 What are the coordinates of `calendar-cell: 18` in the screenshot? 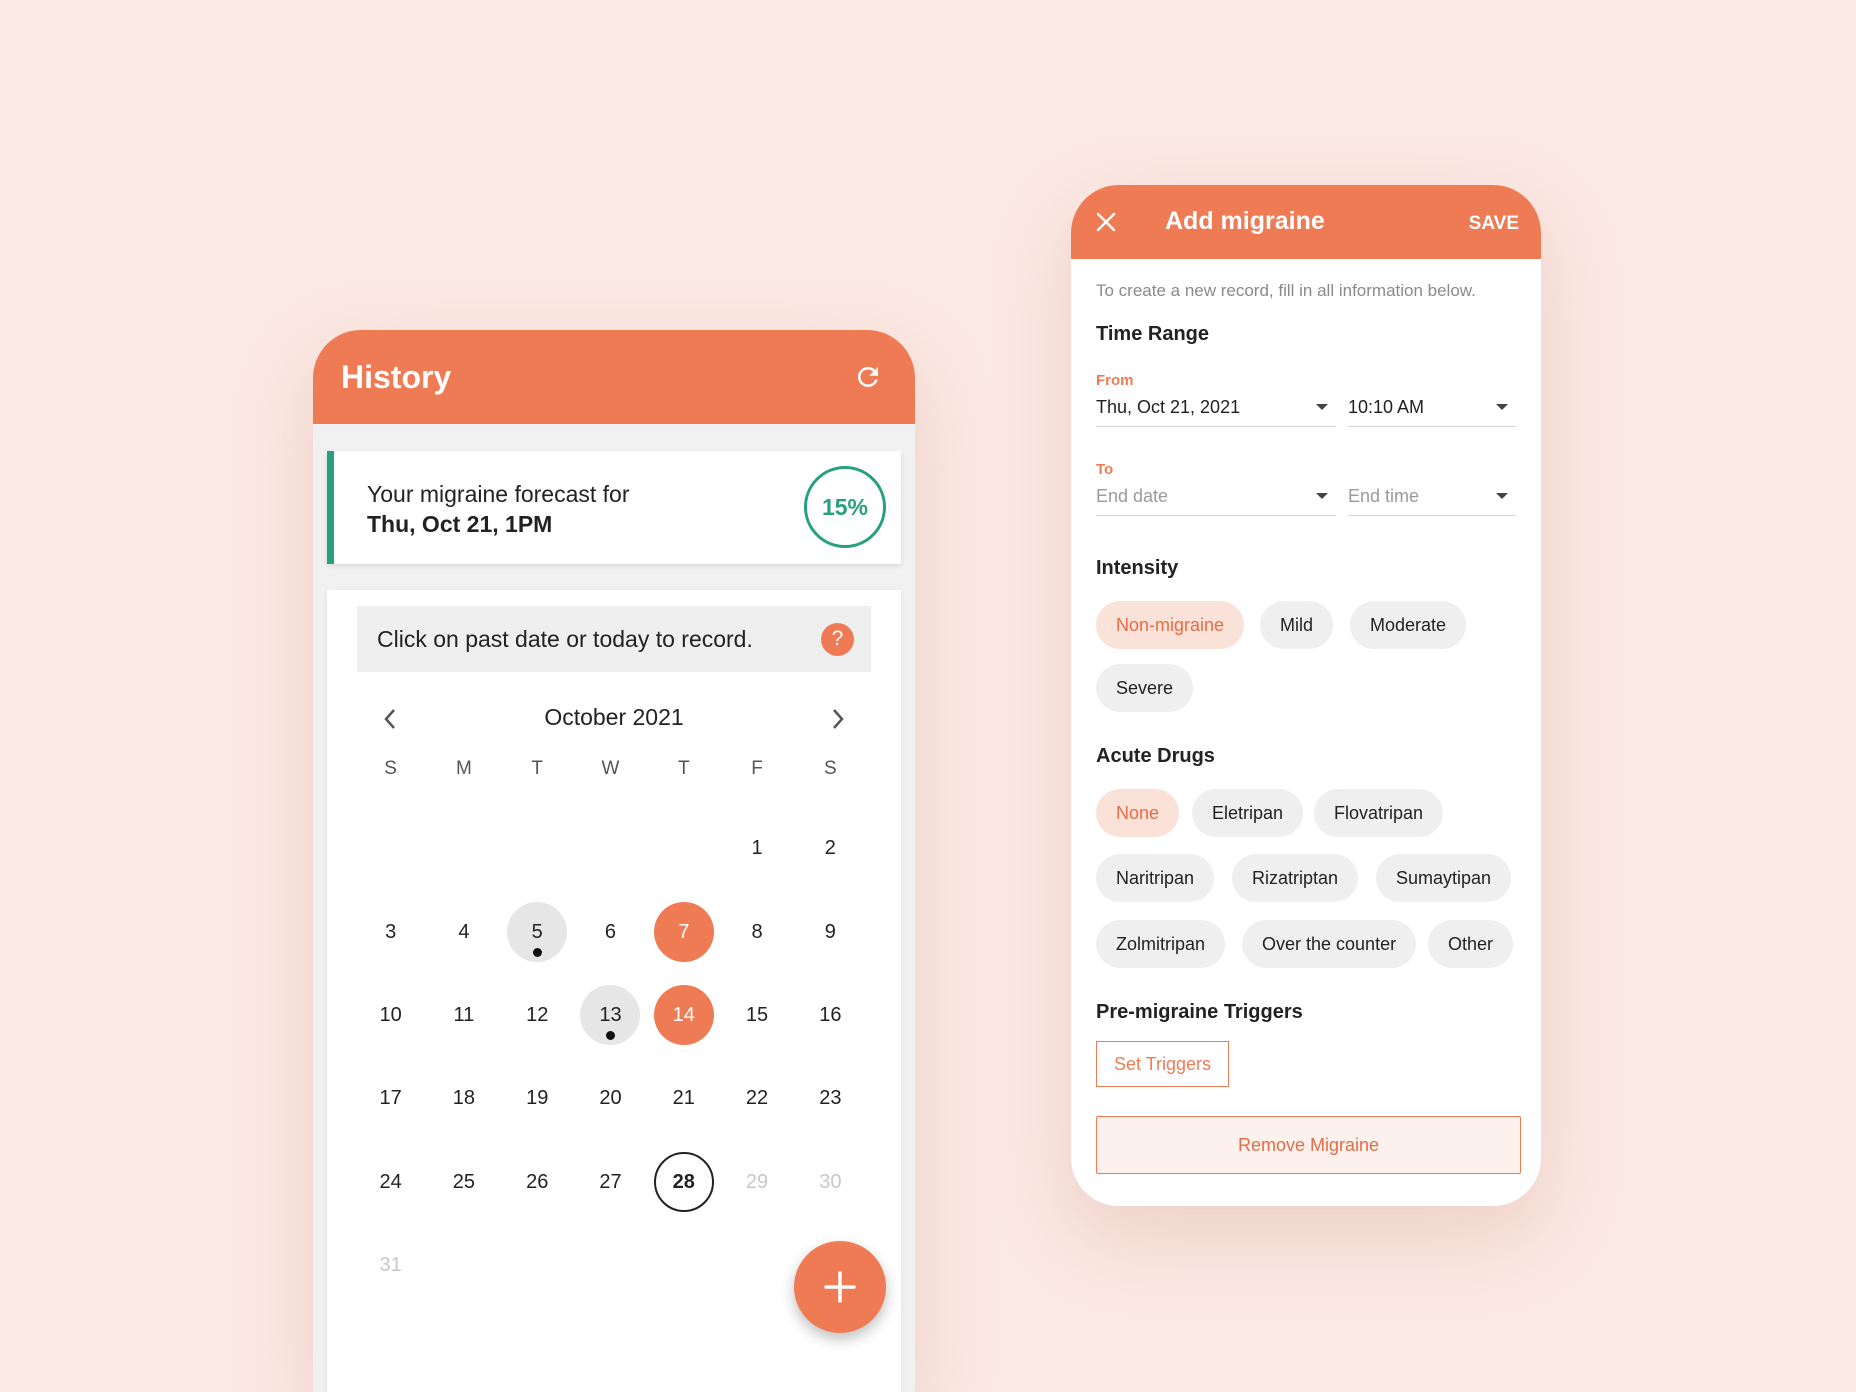 It's located at (463, 1098).